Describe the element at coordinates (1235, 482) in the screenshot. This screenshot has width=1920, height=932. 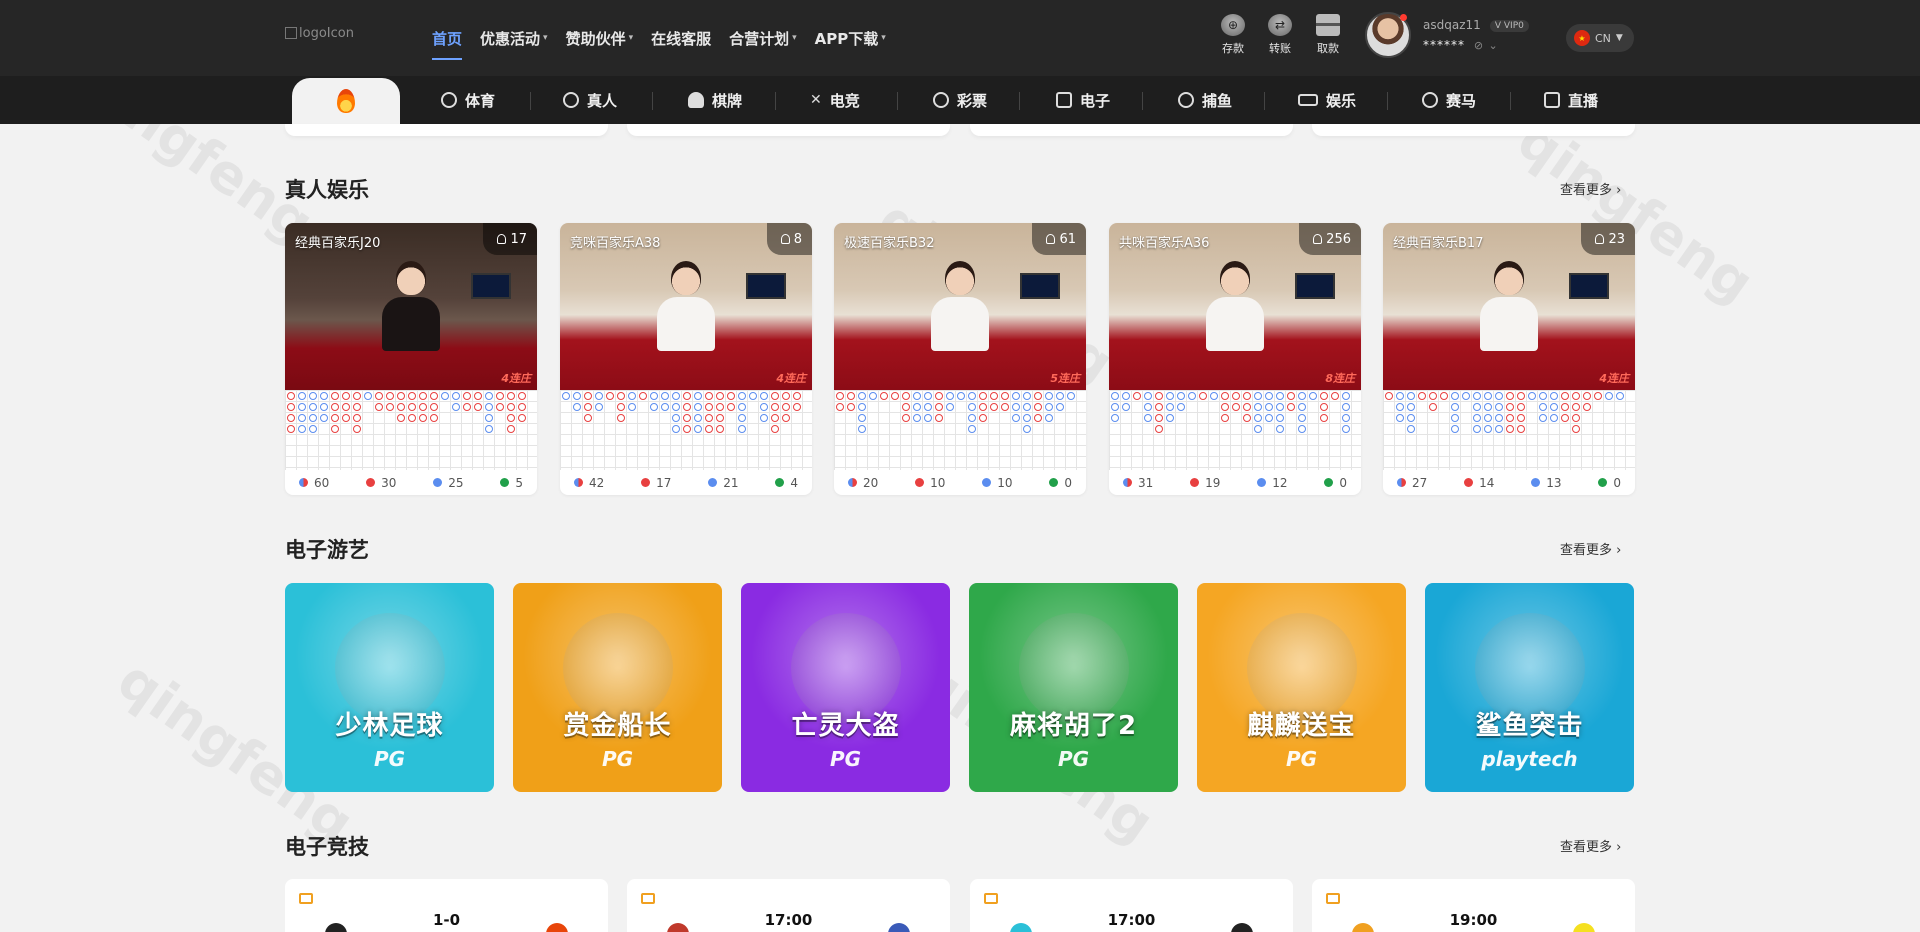
I see `table-stats: 31 19 12 0` at that location.